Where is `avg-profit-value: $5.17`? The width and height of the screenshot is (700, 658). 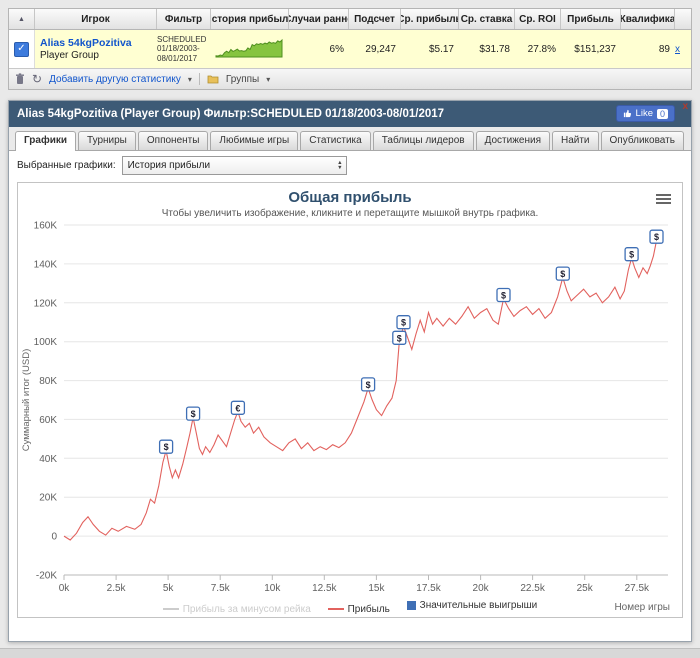 avg-profit-value: $5.17 is located at coordinates (441, 49).